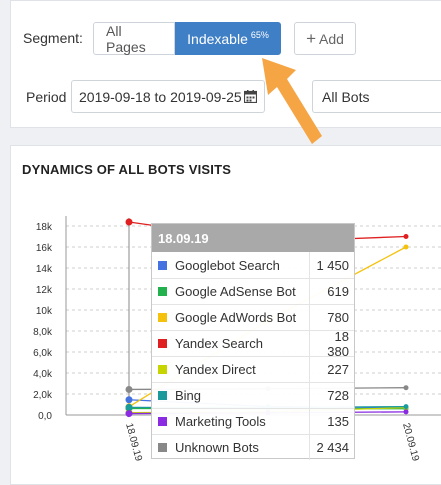 The width and height of the screenshot is (441, 485). Describe the element at coordinates (410, 442) in the screenshot. I see `x-tick-label: 20.09.19` at that location.